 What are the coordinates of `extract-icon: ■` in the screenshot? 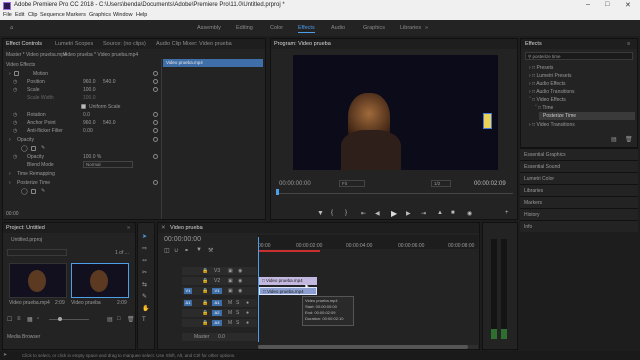 It's located at (453, 213).